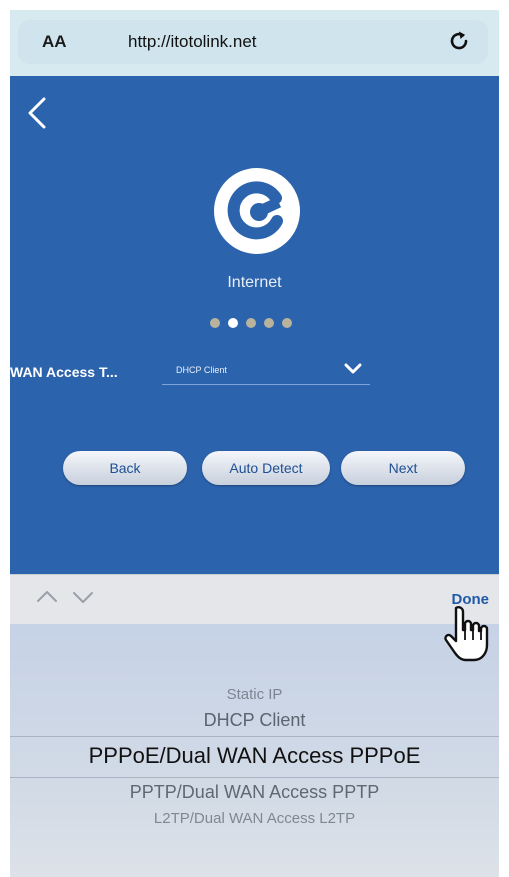 This screenshot has height=877, width=509. Describe the element at coordinates (254, 720) in the screenshot. I see `picker-option: DHCP Client` at that location.